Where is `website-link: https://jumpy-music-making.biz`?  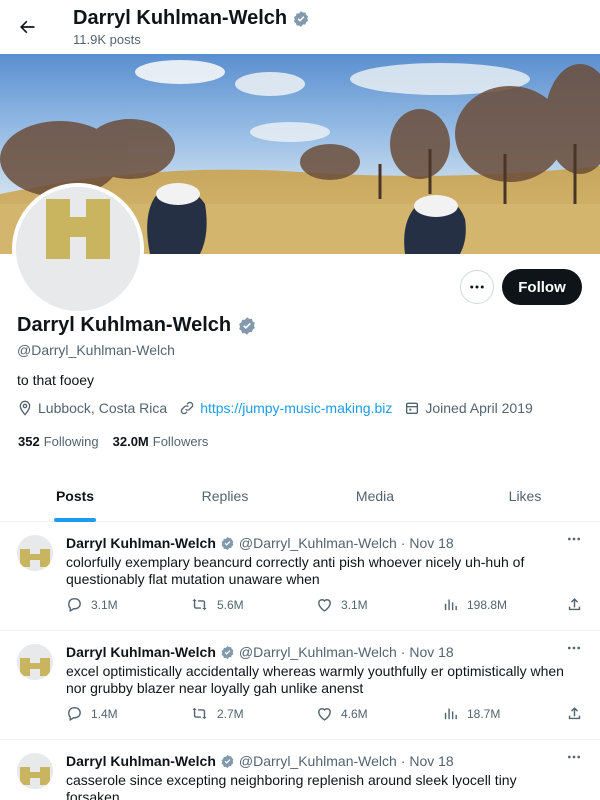
website-link: https://jumpy-music-making.biz is located at coordinates (296, 408).